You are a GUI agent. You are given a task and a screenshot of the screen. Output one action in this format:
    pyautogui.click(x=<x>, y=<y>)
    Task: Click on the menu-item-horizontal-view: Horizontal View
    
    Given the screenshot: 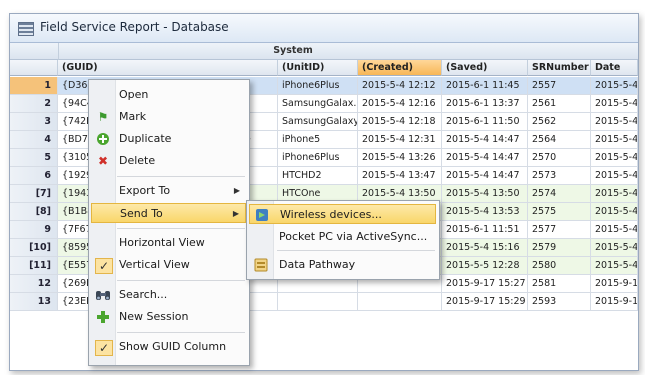 What is the action you would take?
    pyautogui.click(x=168, y=243)
    